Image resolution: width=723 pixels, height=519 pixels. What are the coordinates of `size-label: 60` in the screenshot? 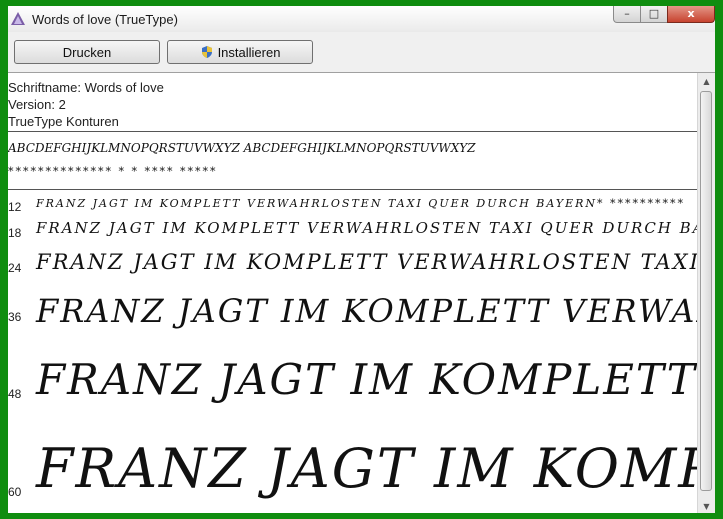 It's located at (15, 492).